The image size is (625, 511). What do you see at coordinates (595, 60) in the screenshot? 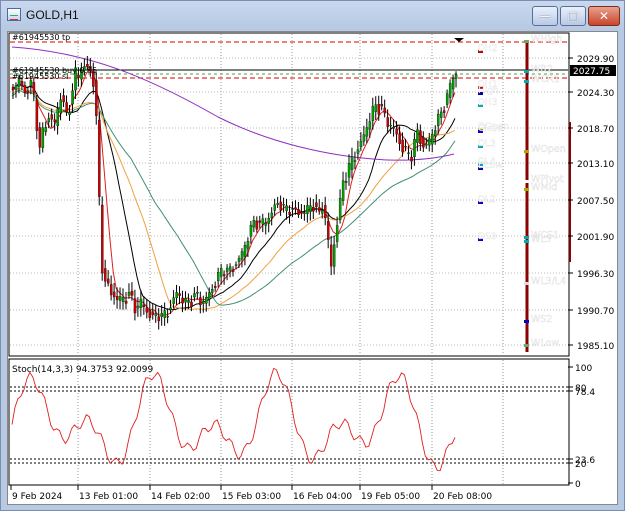
I see `price-tick-label: 2029.90` at bounding box center [595, 60].